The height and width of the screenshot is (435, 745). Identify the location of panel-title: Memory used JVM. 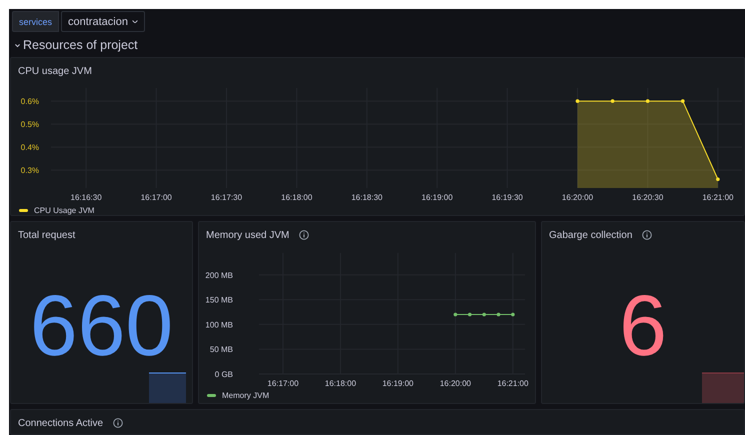
(248, 235).